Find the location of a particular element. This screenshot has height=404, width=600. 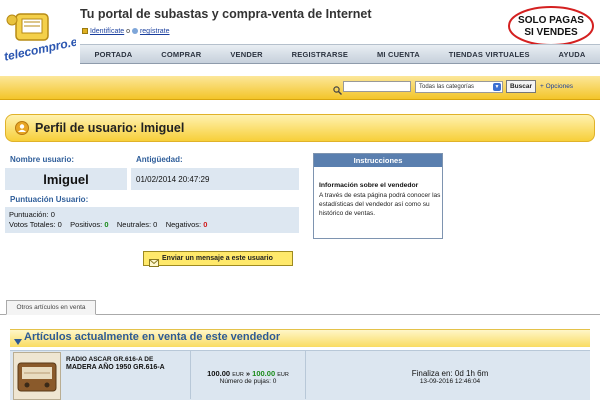

item-title-line1: RADIO ASCAR GR.616-A DE is located at coordinates (126, 360).